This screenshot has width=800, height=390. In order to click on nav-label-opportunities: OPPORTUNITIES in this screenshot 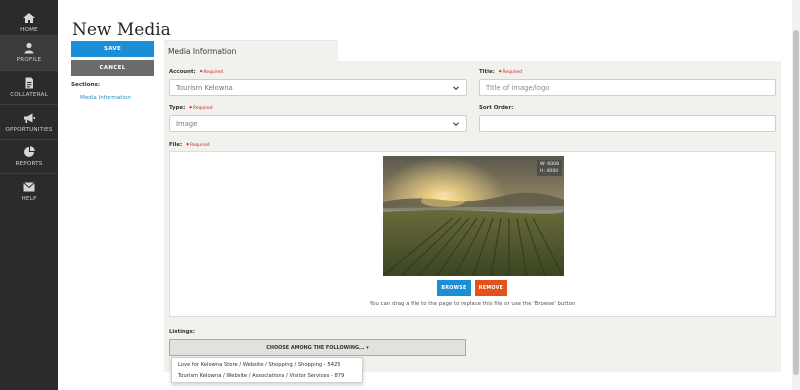, I will do `click(29, 130)`.